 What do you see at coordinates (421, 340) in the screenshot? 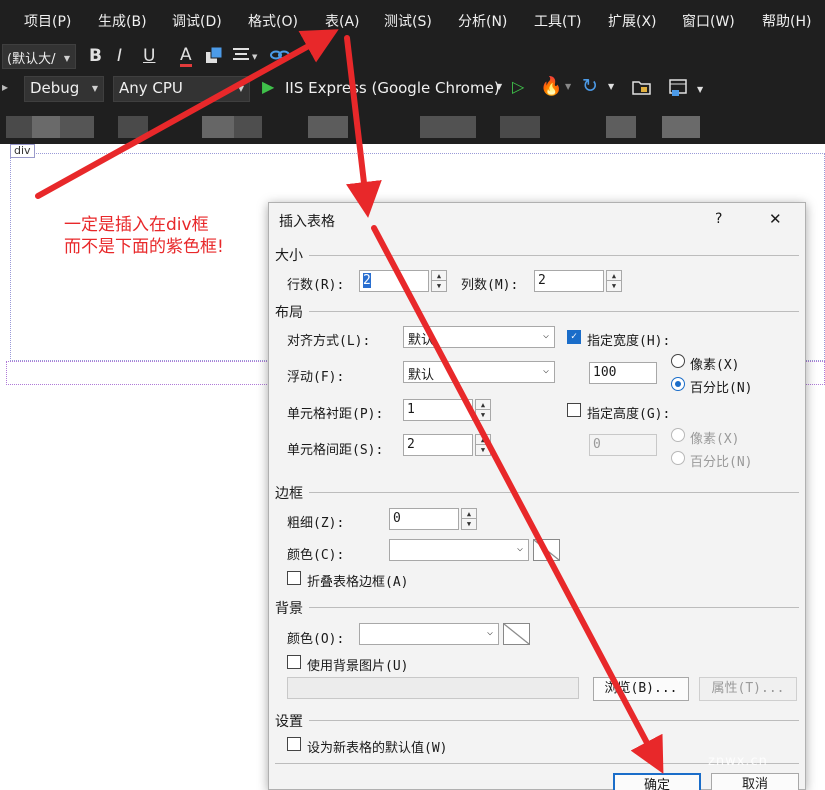
I see `align-value: 默认` at bounding box center [421, 340].